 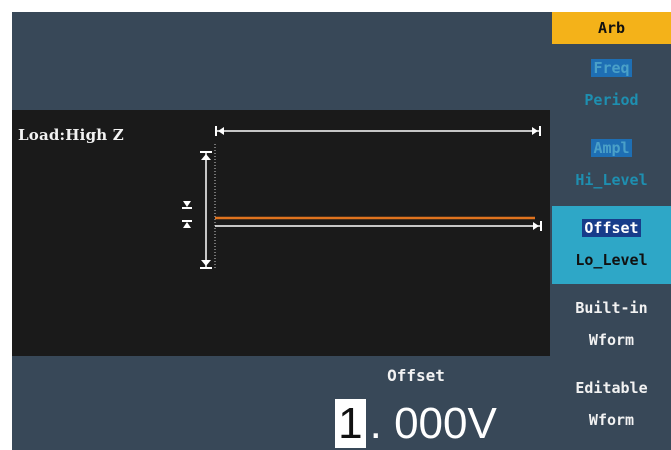 What do you see at coordinates (611, 325) in the screenshot?
I see `menu-item-builtin-wform: Built-in Wform` at bounding box center [611, 325].